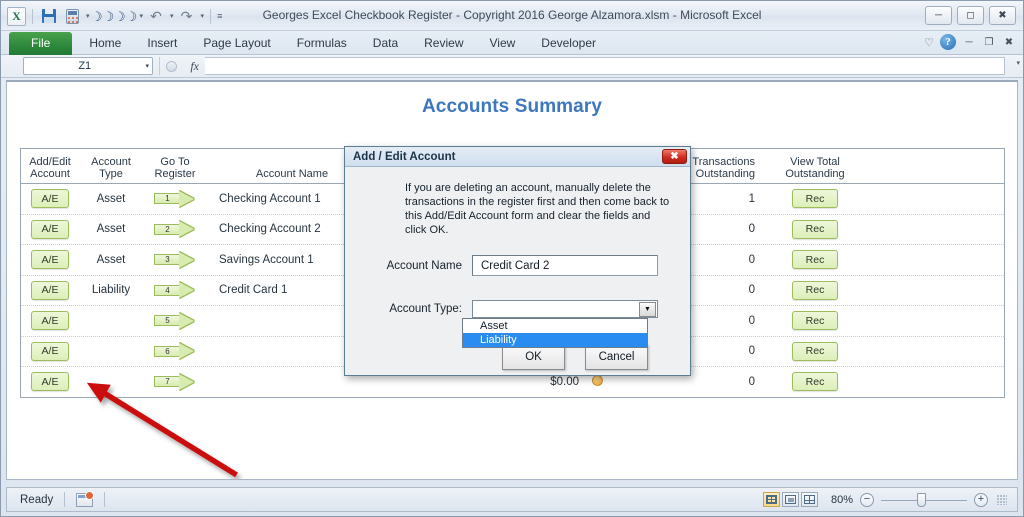 This screenshot has width=1024, height=517. Describe the element at coordinates (970, 15) in the screenshot. I see `window-maximize-button: ◻` at that location.